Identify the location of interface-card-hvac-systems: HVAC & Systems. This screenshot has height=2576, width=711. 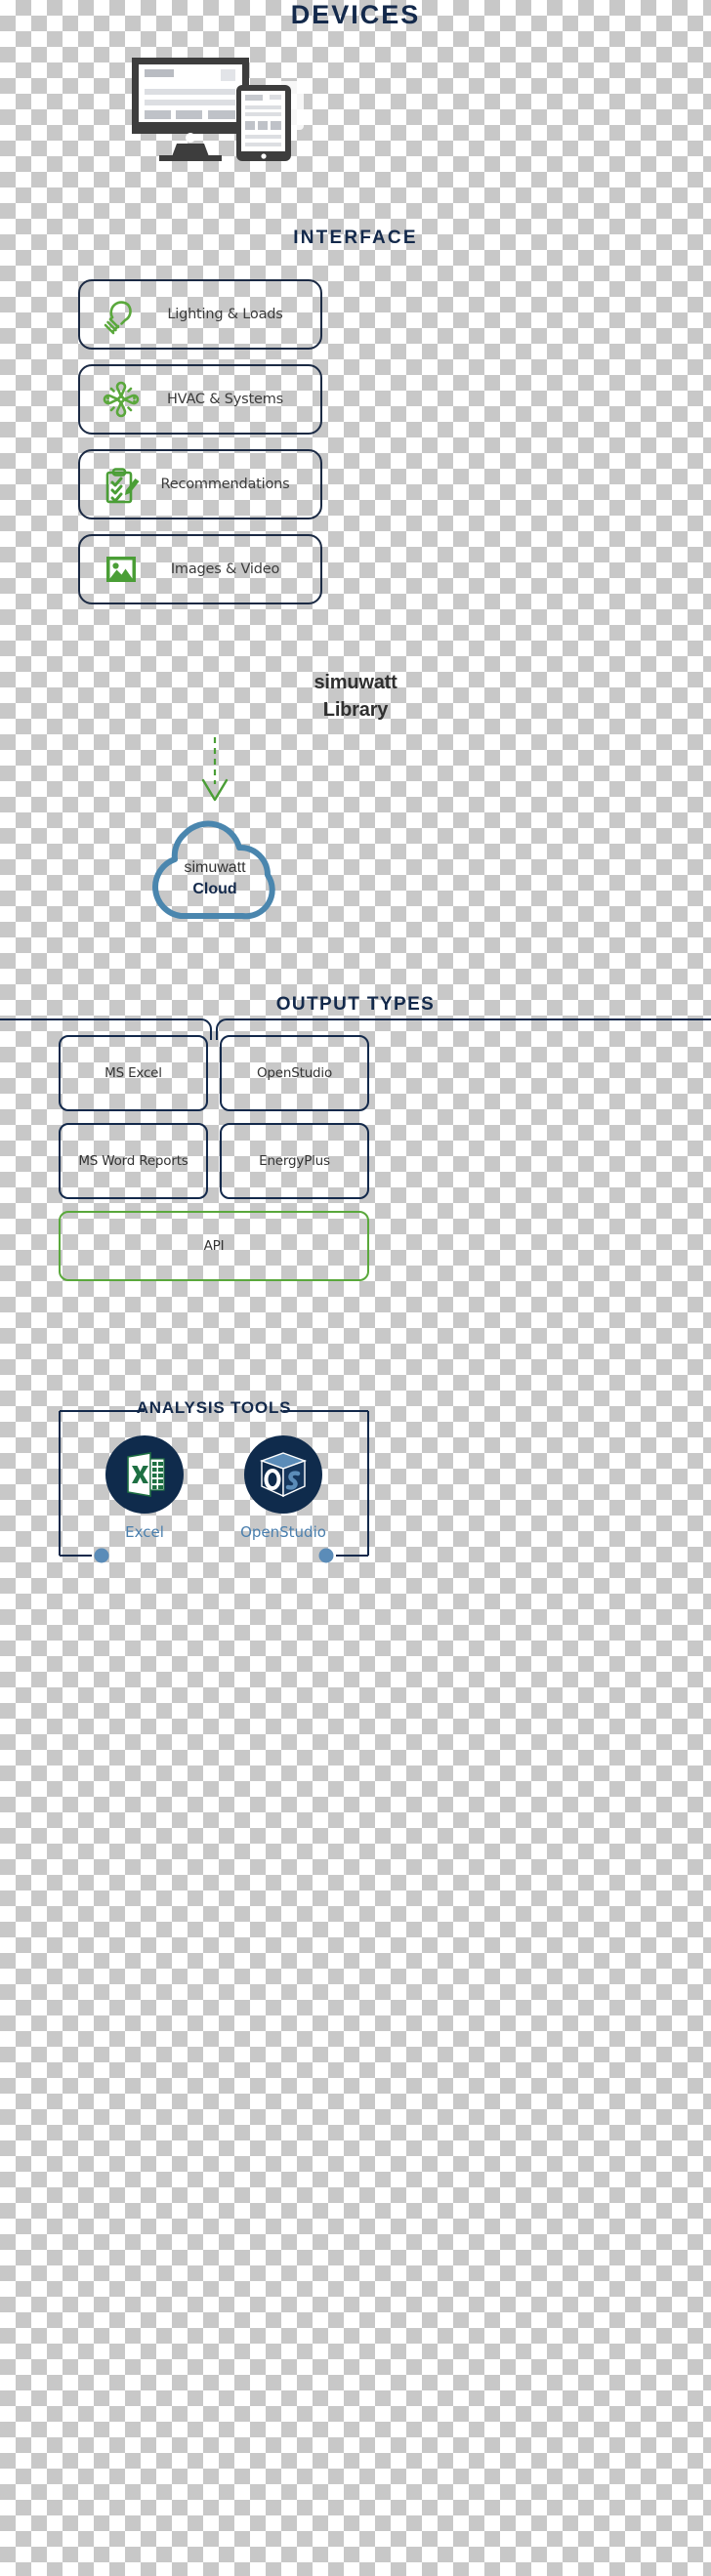
(200, 400).